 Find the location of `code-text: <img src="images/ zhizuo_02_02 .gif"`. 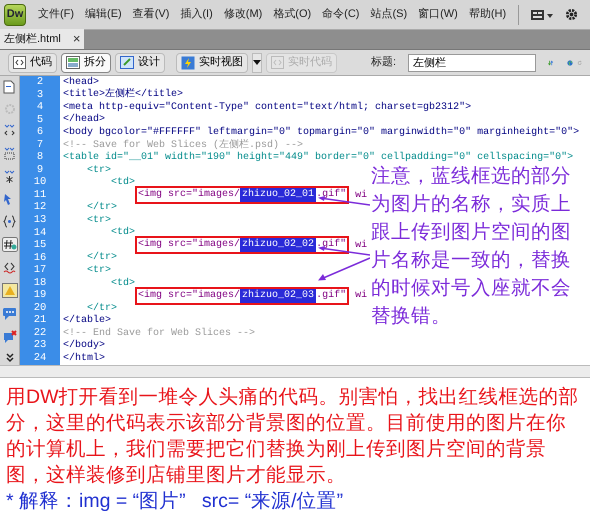

code-text: <img src="images/ zhizuo_02_02 .gif" is located at coordinates (242, 245).